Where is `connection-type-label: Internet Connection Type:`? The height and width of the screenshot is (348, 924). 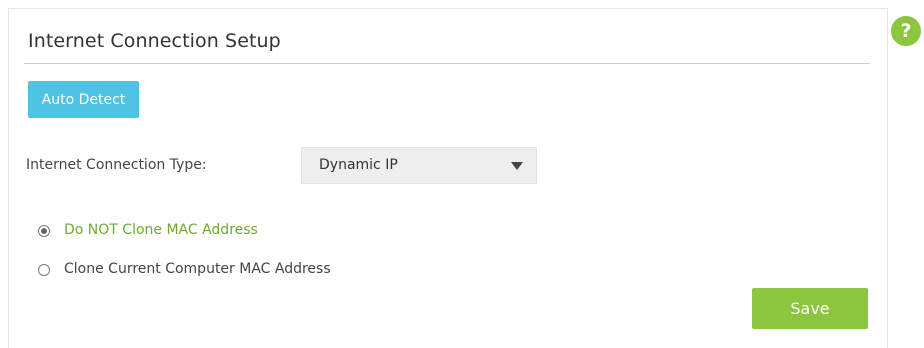
connection-type-label: Internet Connection Type: is located at coordinates (116, 165).